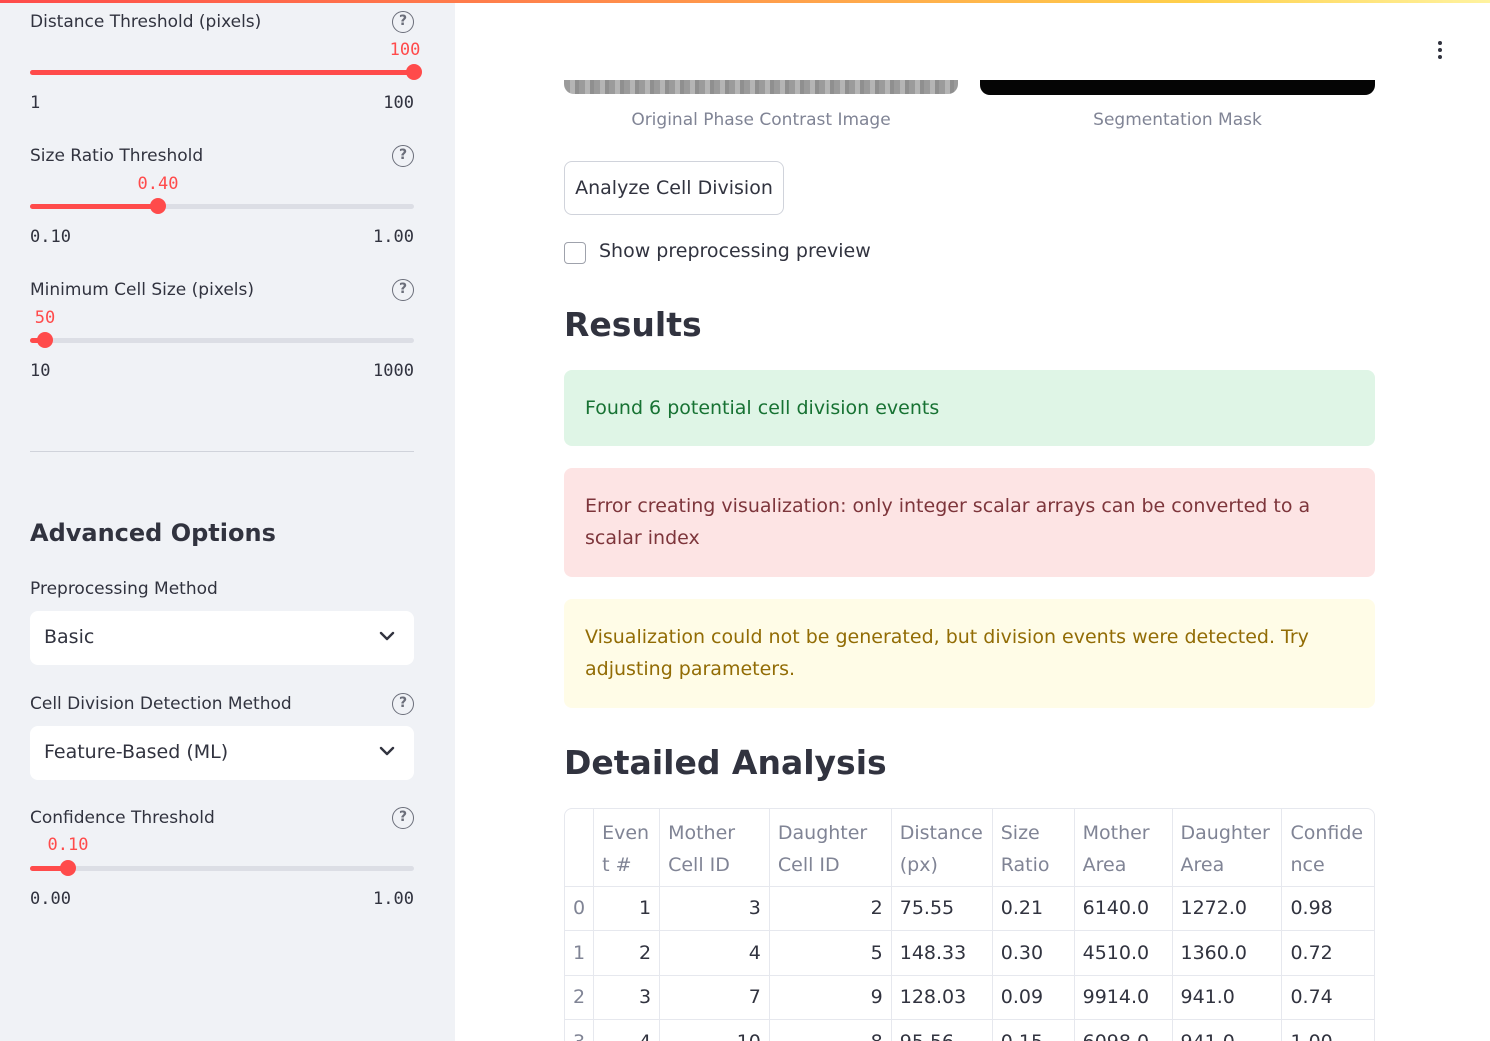 Image resolution: width=1490 pixels, height=1041 pixels. I want to click on table-row: 0 1 3 2 75.55 0.21 6140.0 1272.0 0.98, so click(969, 908).